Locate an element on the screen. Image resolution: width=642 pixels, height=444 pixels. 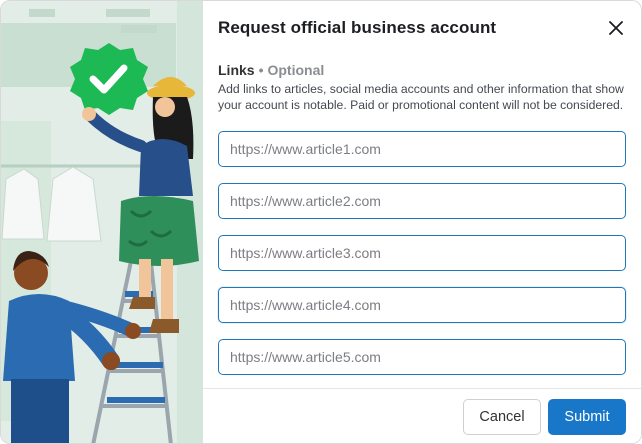
close-icon is located at coordinates (616, 28).